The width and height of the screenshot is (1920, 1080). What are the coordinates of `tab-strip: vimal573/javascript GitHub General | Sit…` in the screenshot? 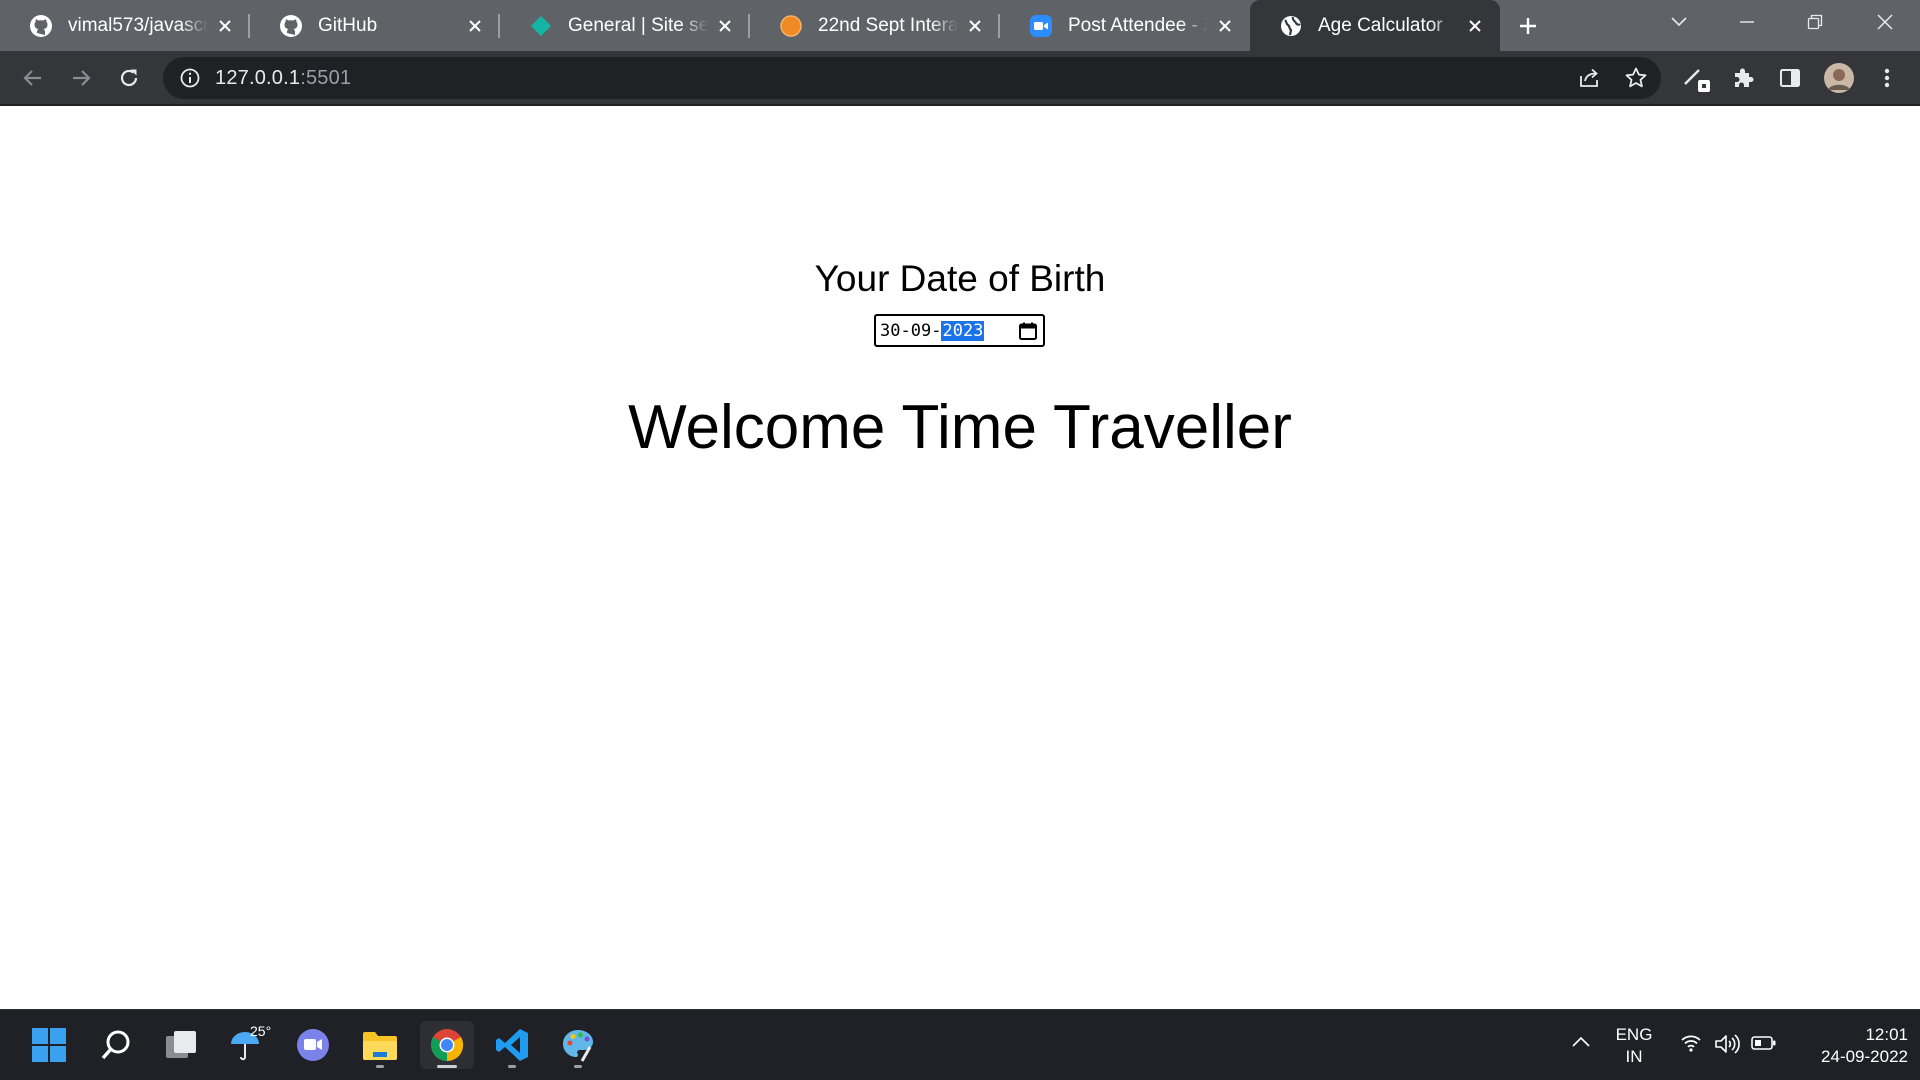 It's located at (960, 25).